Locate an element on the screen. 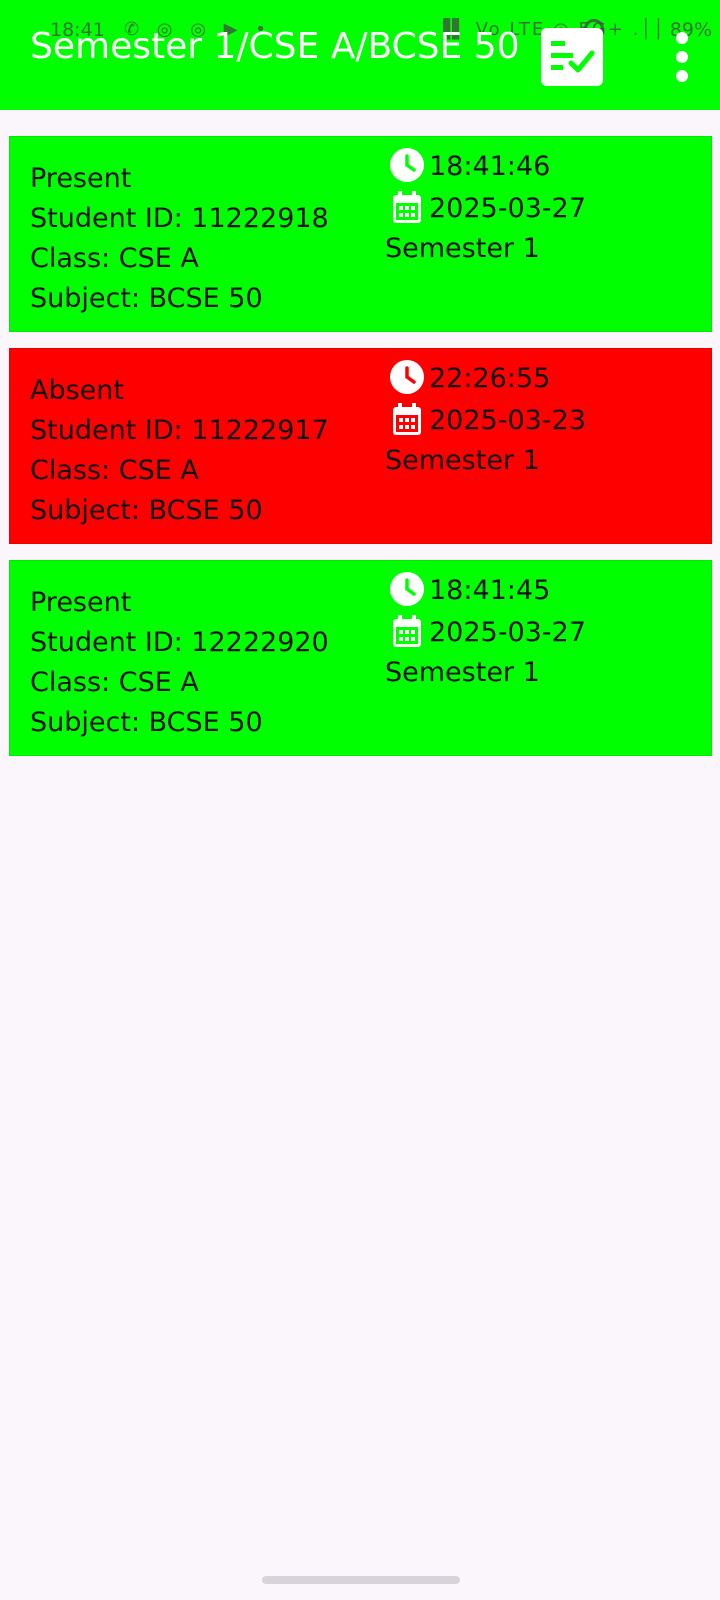  attendance-status: Absent is located at coordinates (77, 390).